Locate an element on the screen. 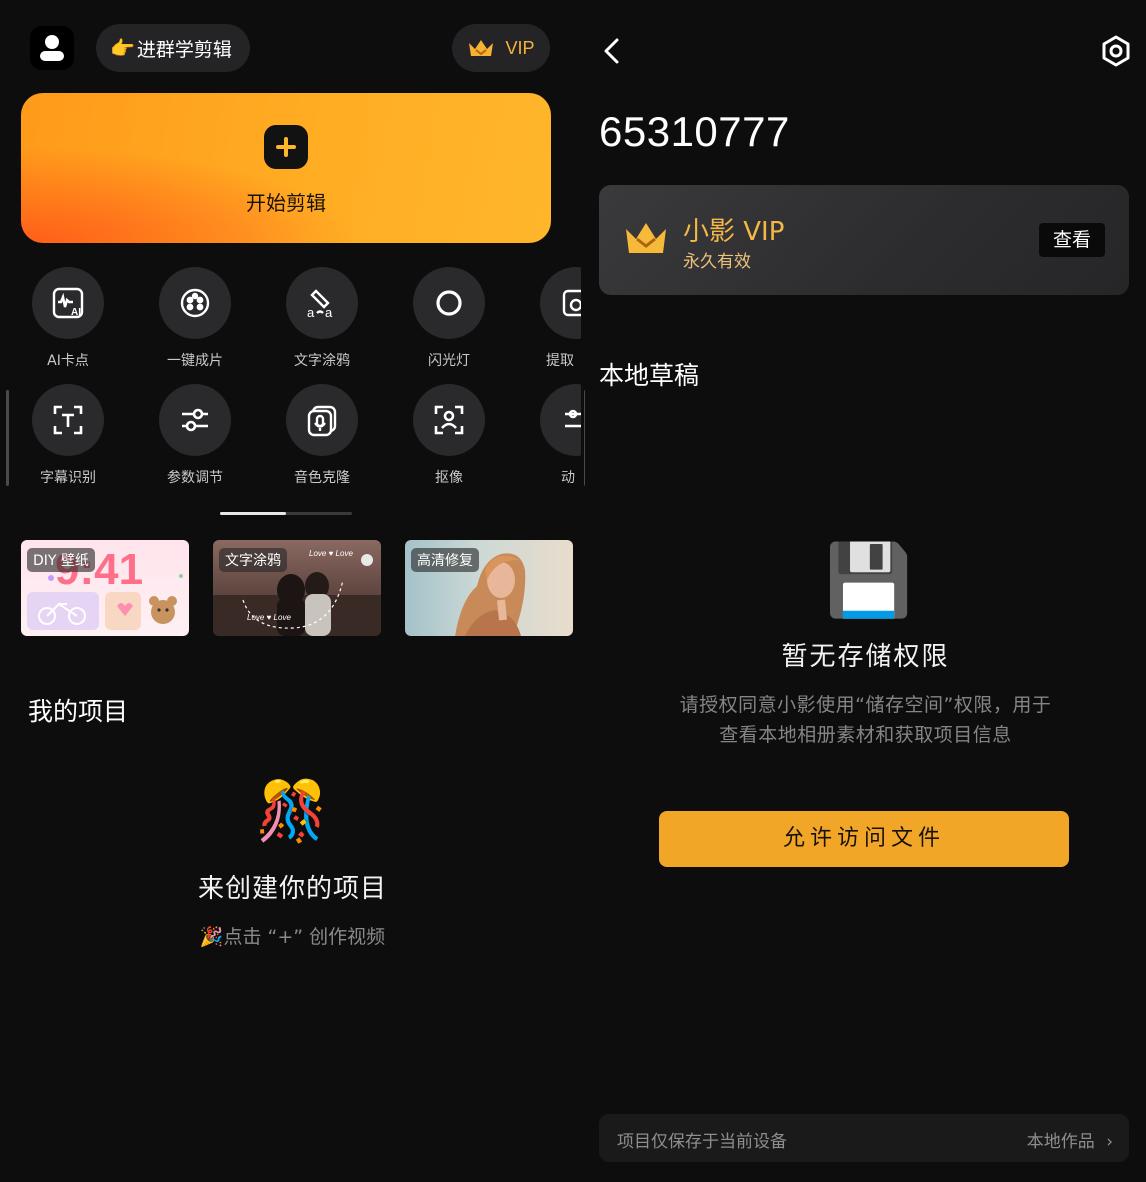 The image size is (1146, 1182). tool-extract: 提取 is located at coordinates (551, 318).